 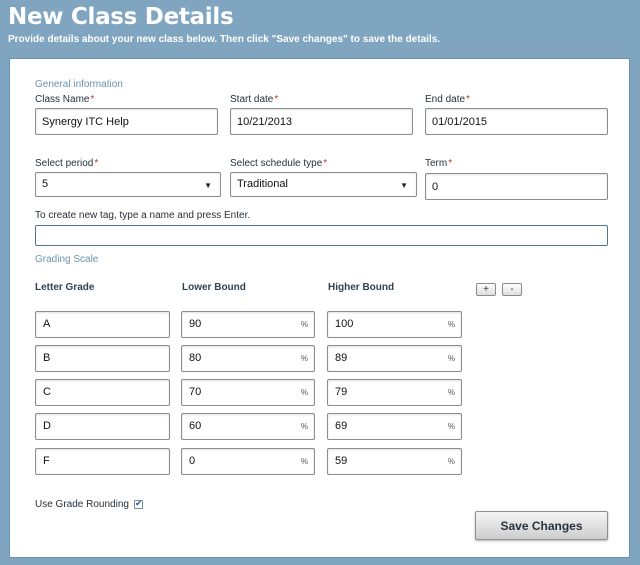 I want to click on lower-bound-value: 80, so click(x=195, y=358).